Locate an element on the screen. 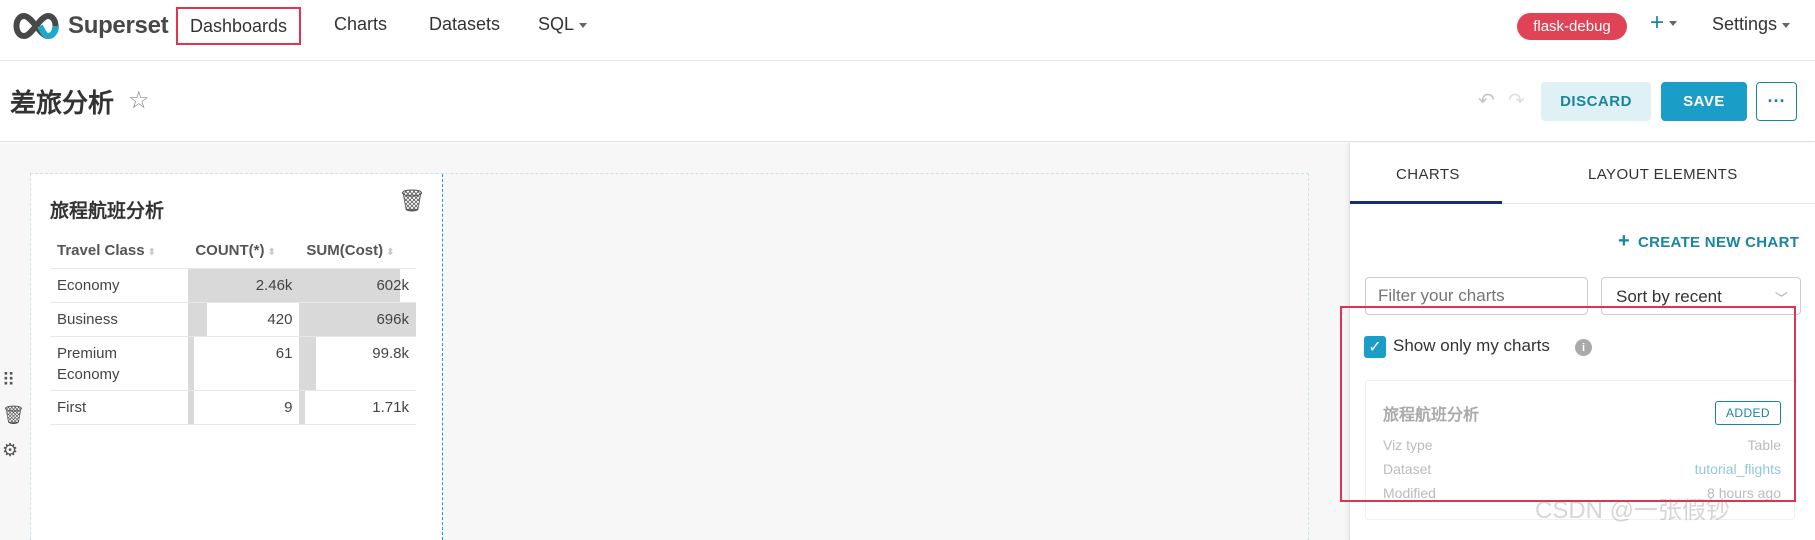  table-row: First 9 1.71k is located at coordinates (233, 407).